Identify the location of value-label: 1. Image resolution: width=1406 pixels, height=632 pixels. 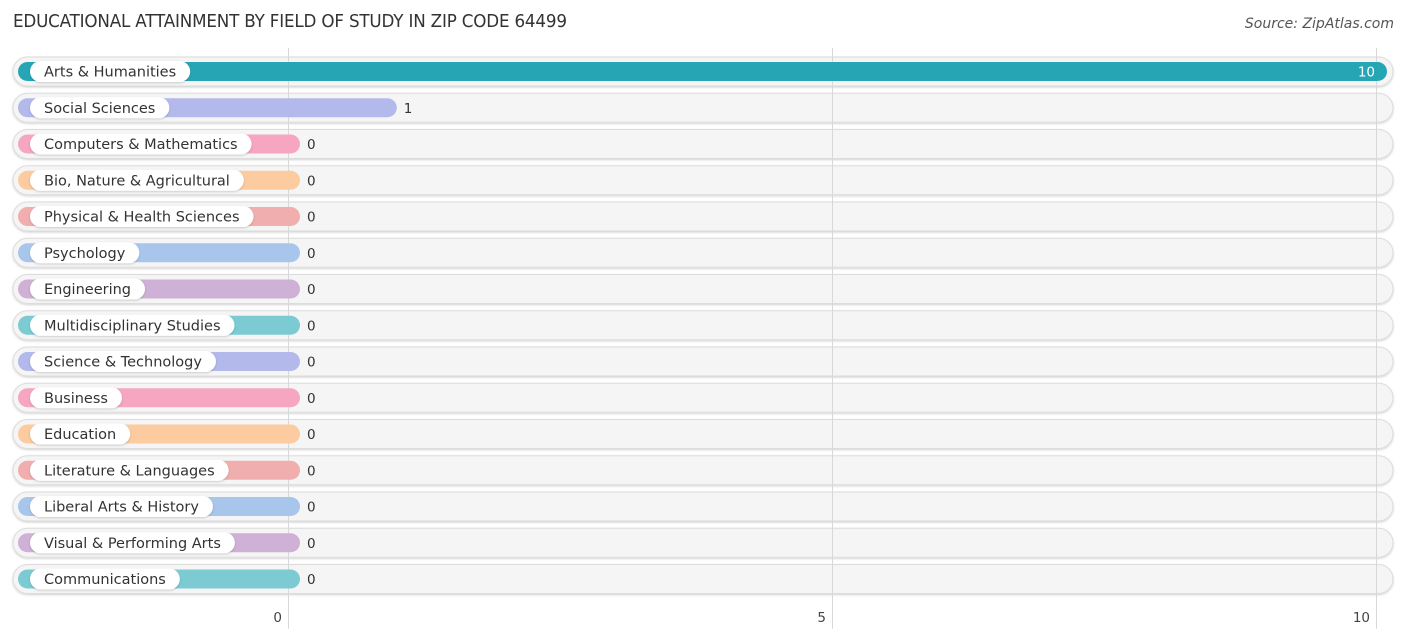
(408, 109).